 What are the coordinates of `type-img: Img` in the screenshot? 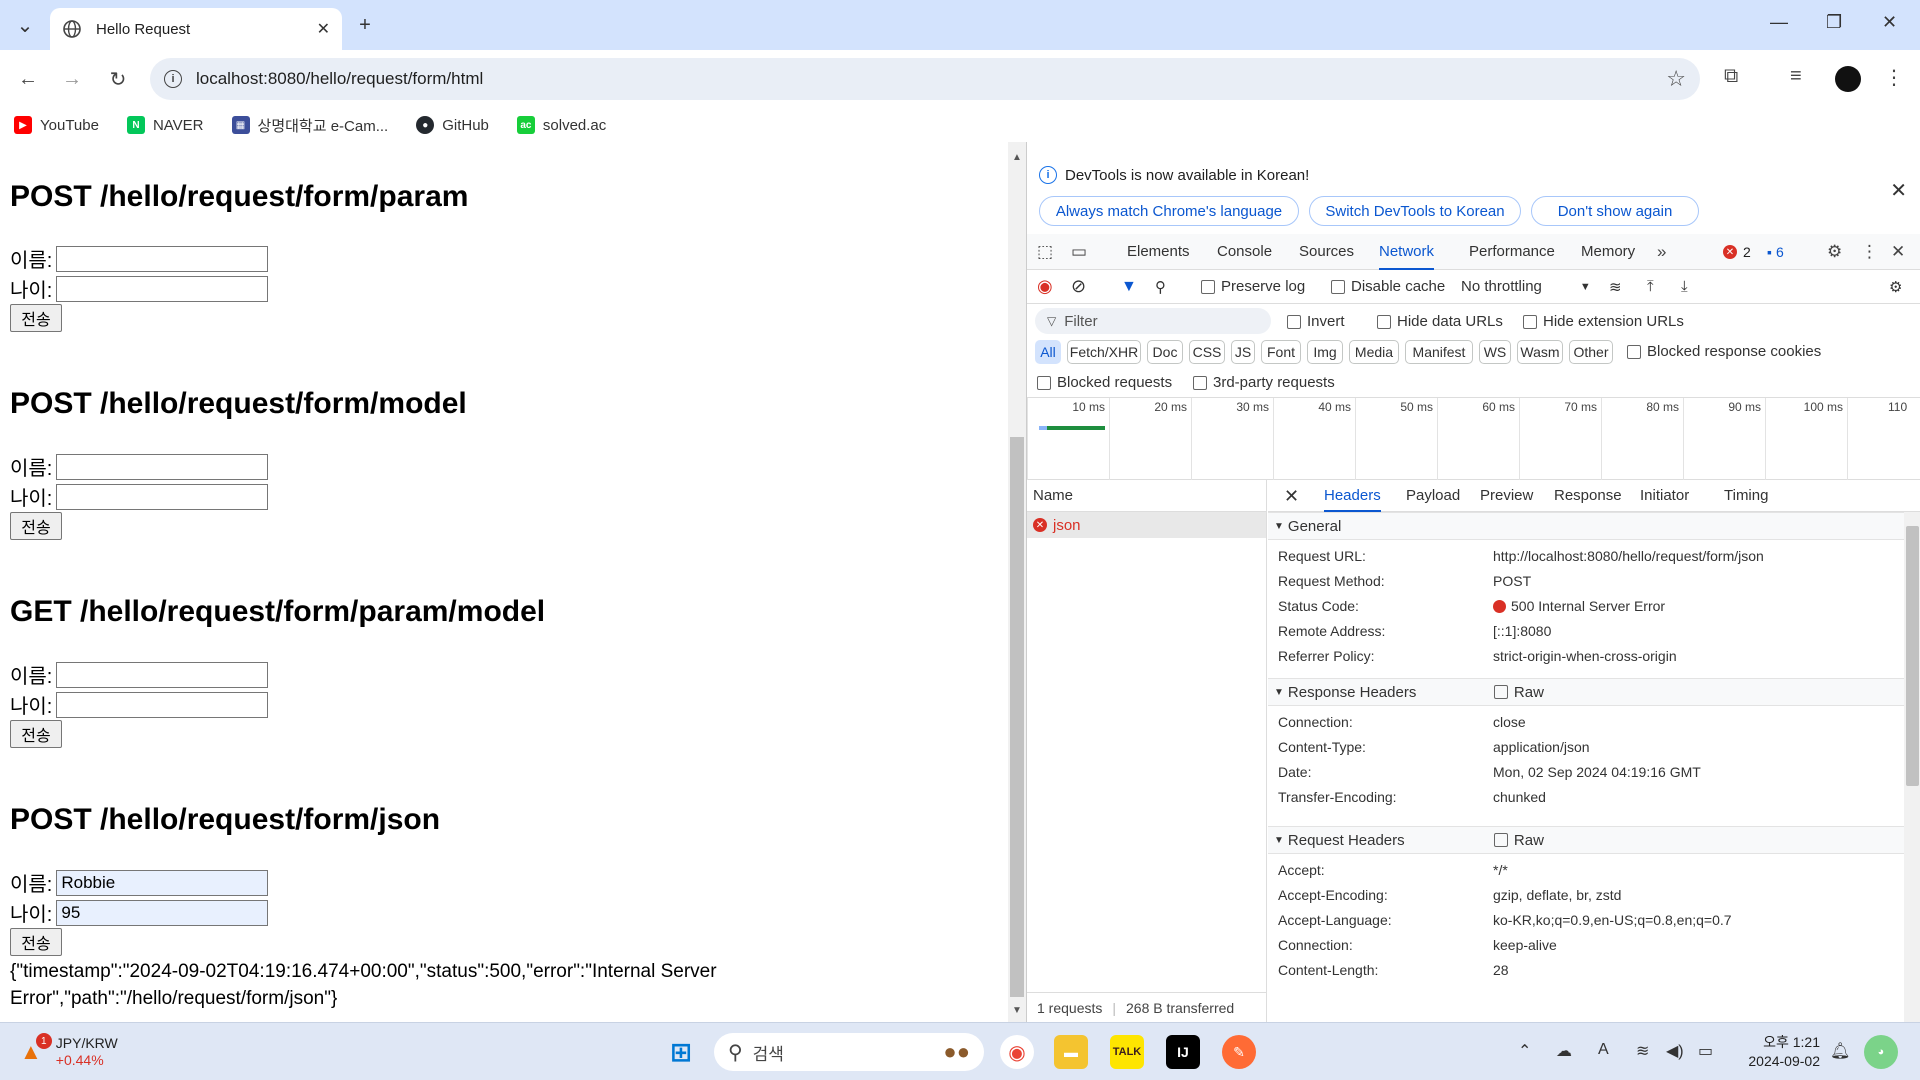 It's located at (1325, 352).